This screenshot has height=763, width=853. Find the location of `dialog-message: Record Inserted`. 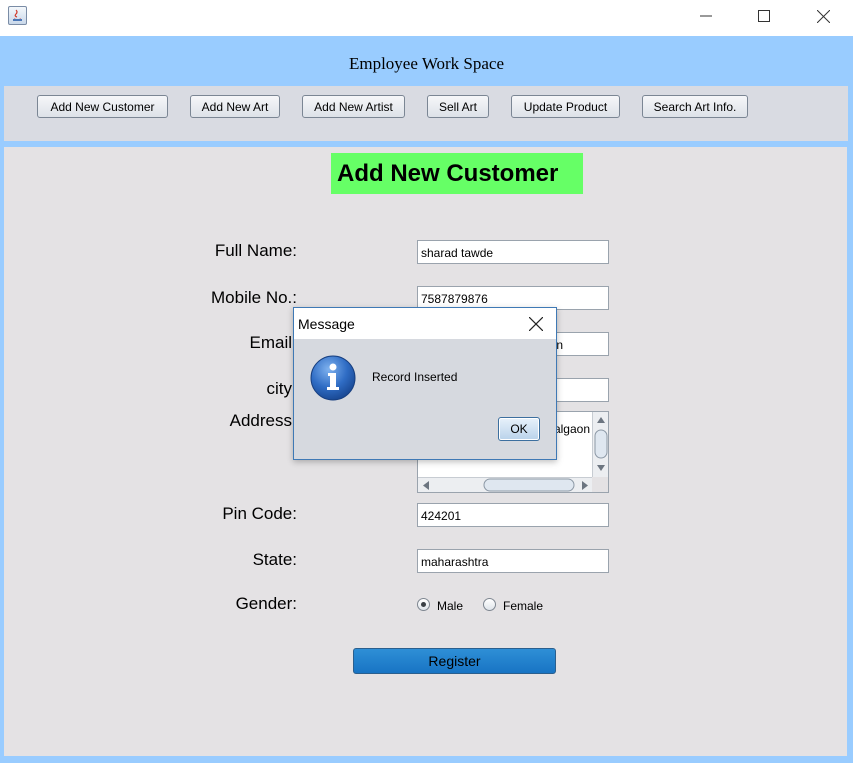

dialog-message: Record Inserted is located at coordinates (415, 377).